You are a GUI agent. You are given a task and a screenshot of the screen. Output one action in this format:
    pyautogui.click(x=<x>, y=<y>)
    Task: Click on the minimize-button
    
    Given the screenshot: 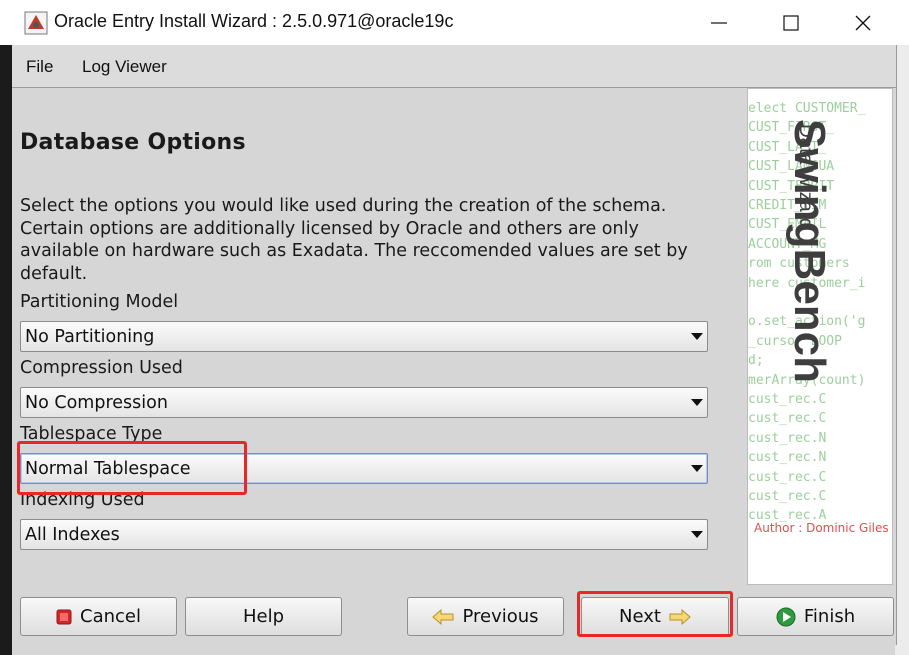 What is the action you would take?
    pyautogui.click(x=719, y=22)
    